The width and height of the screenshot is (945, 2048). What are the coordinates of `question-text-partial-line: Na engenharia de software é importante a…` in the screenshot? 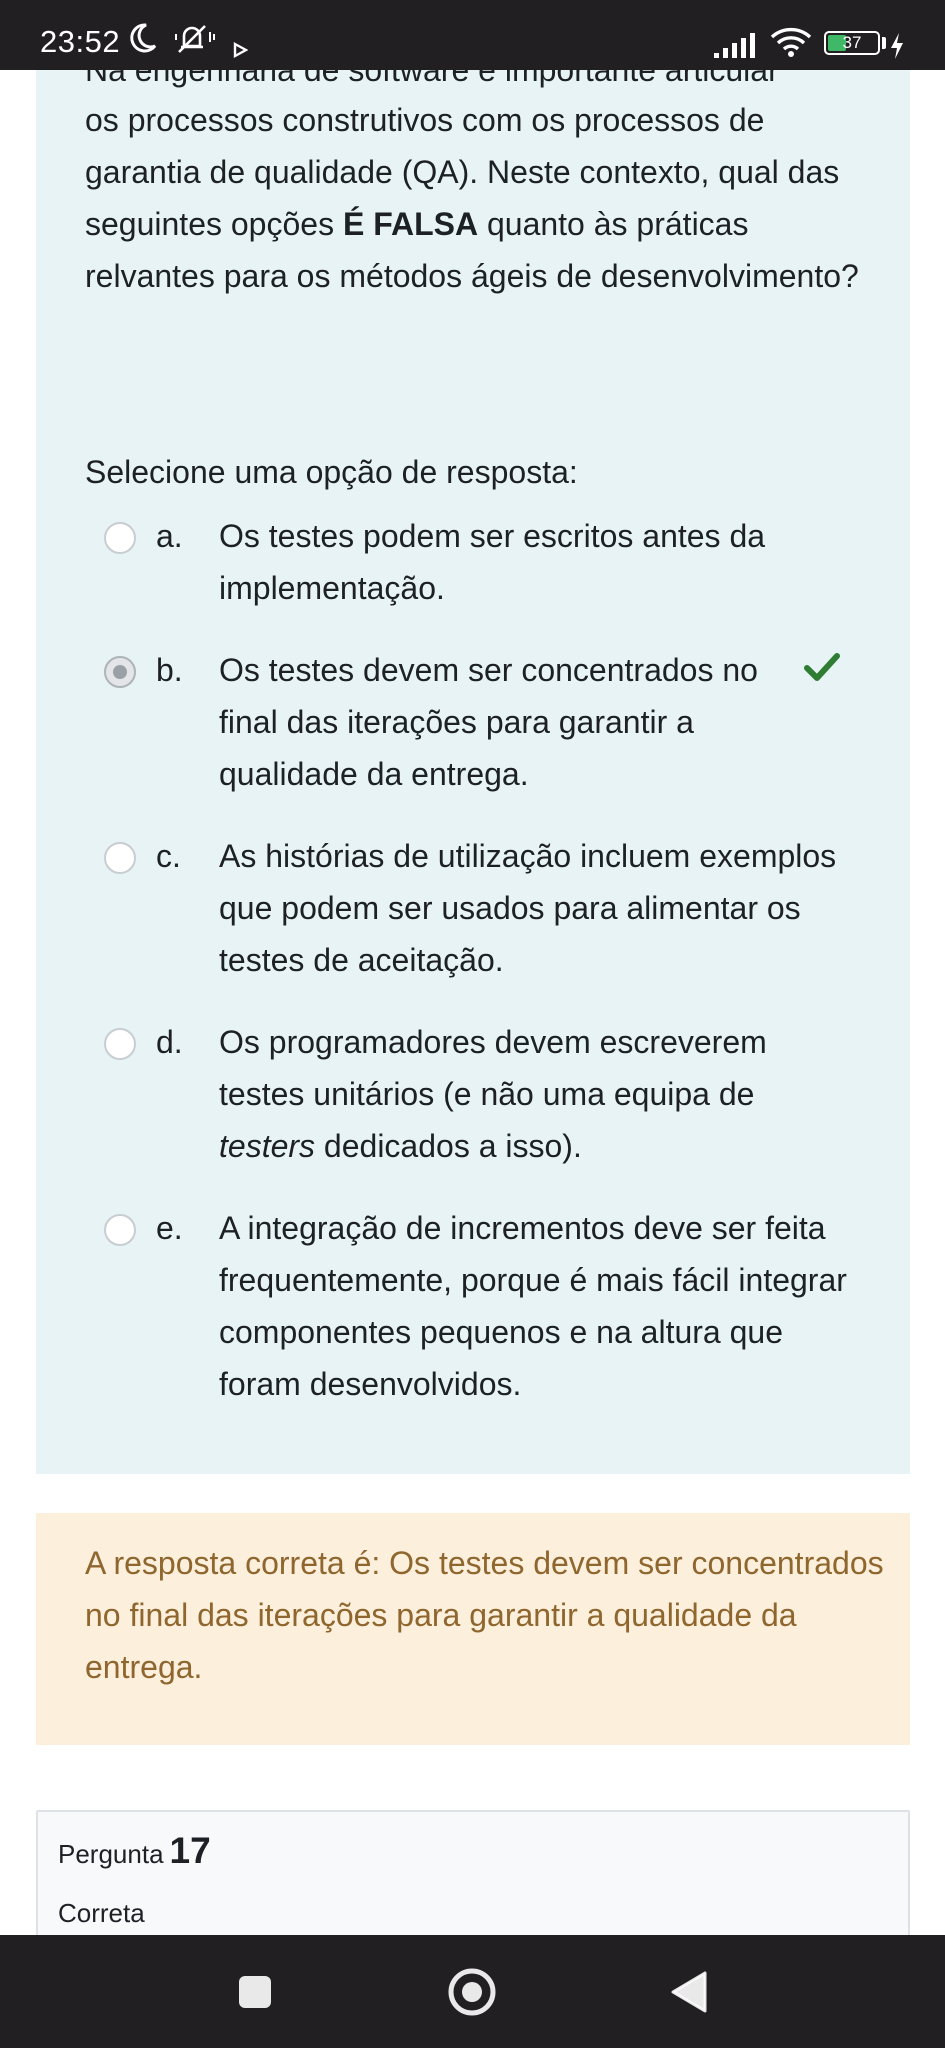 It's located at (432, 79).